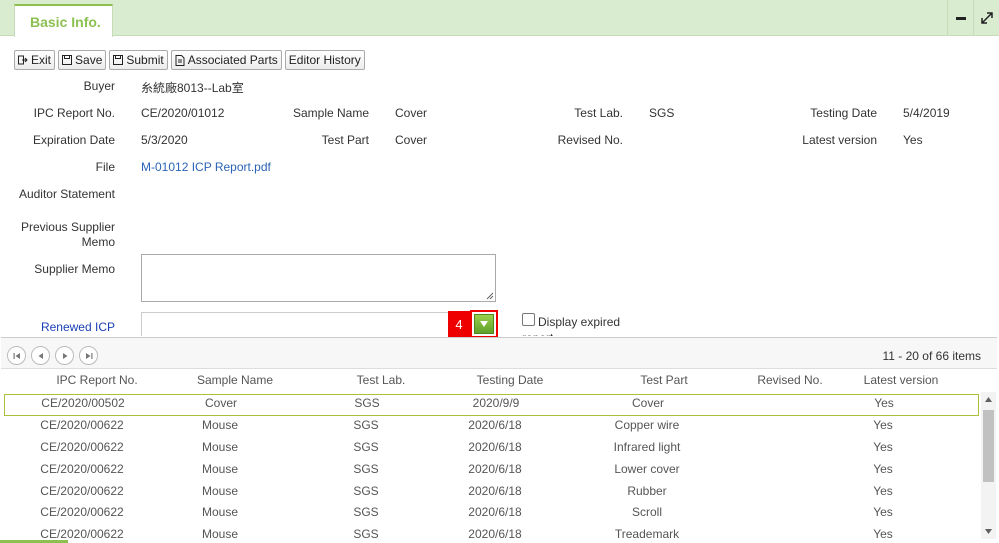  What do you see at coordinates (192, 88) in the screenshot?
I see `buyer-value: 糸統廠8013--Lab室` at bounding box center [192, 88].